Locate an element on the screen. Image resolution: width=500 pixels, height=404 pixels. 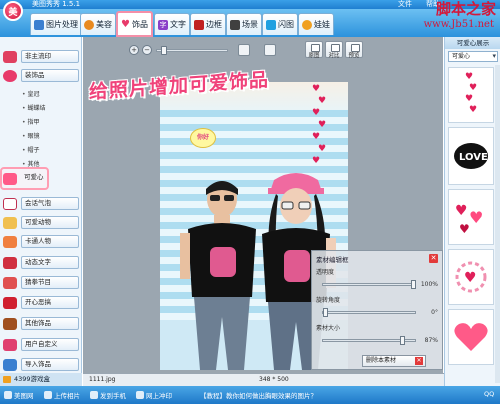
heart-column-icon: ♥ ♥ ♥ ♥ is located at coordinates (471, 93).